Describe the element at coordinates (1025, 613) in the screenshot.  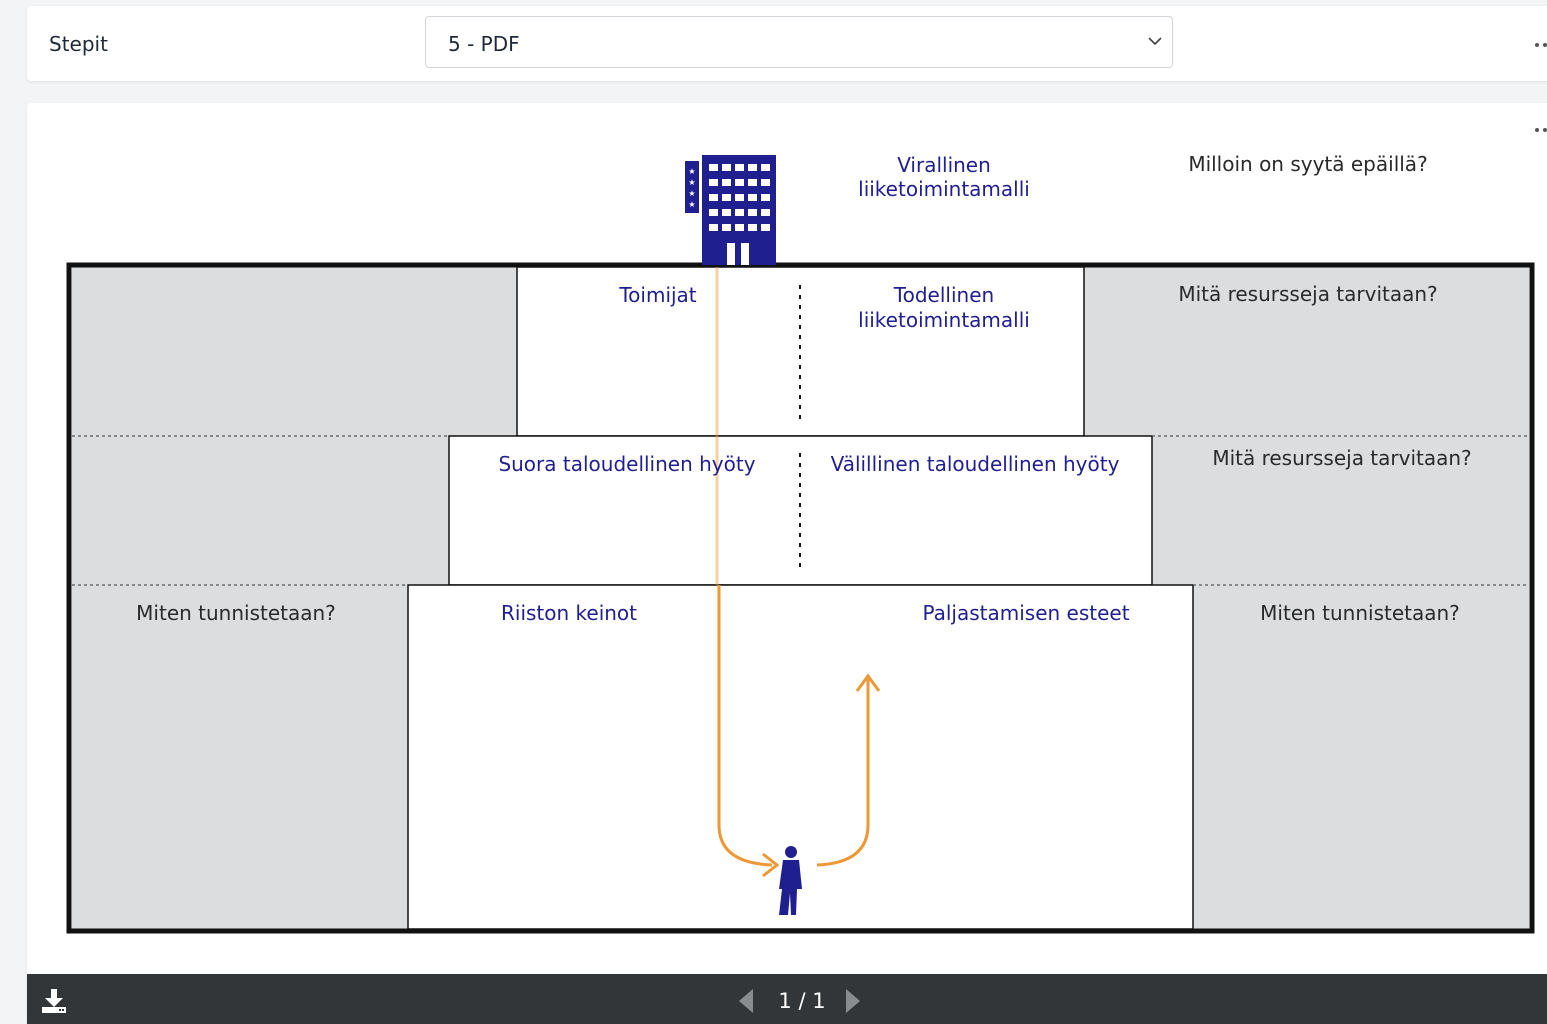
I see `disclosure-barriers-label: Paljastamisen esteet` at that location.